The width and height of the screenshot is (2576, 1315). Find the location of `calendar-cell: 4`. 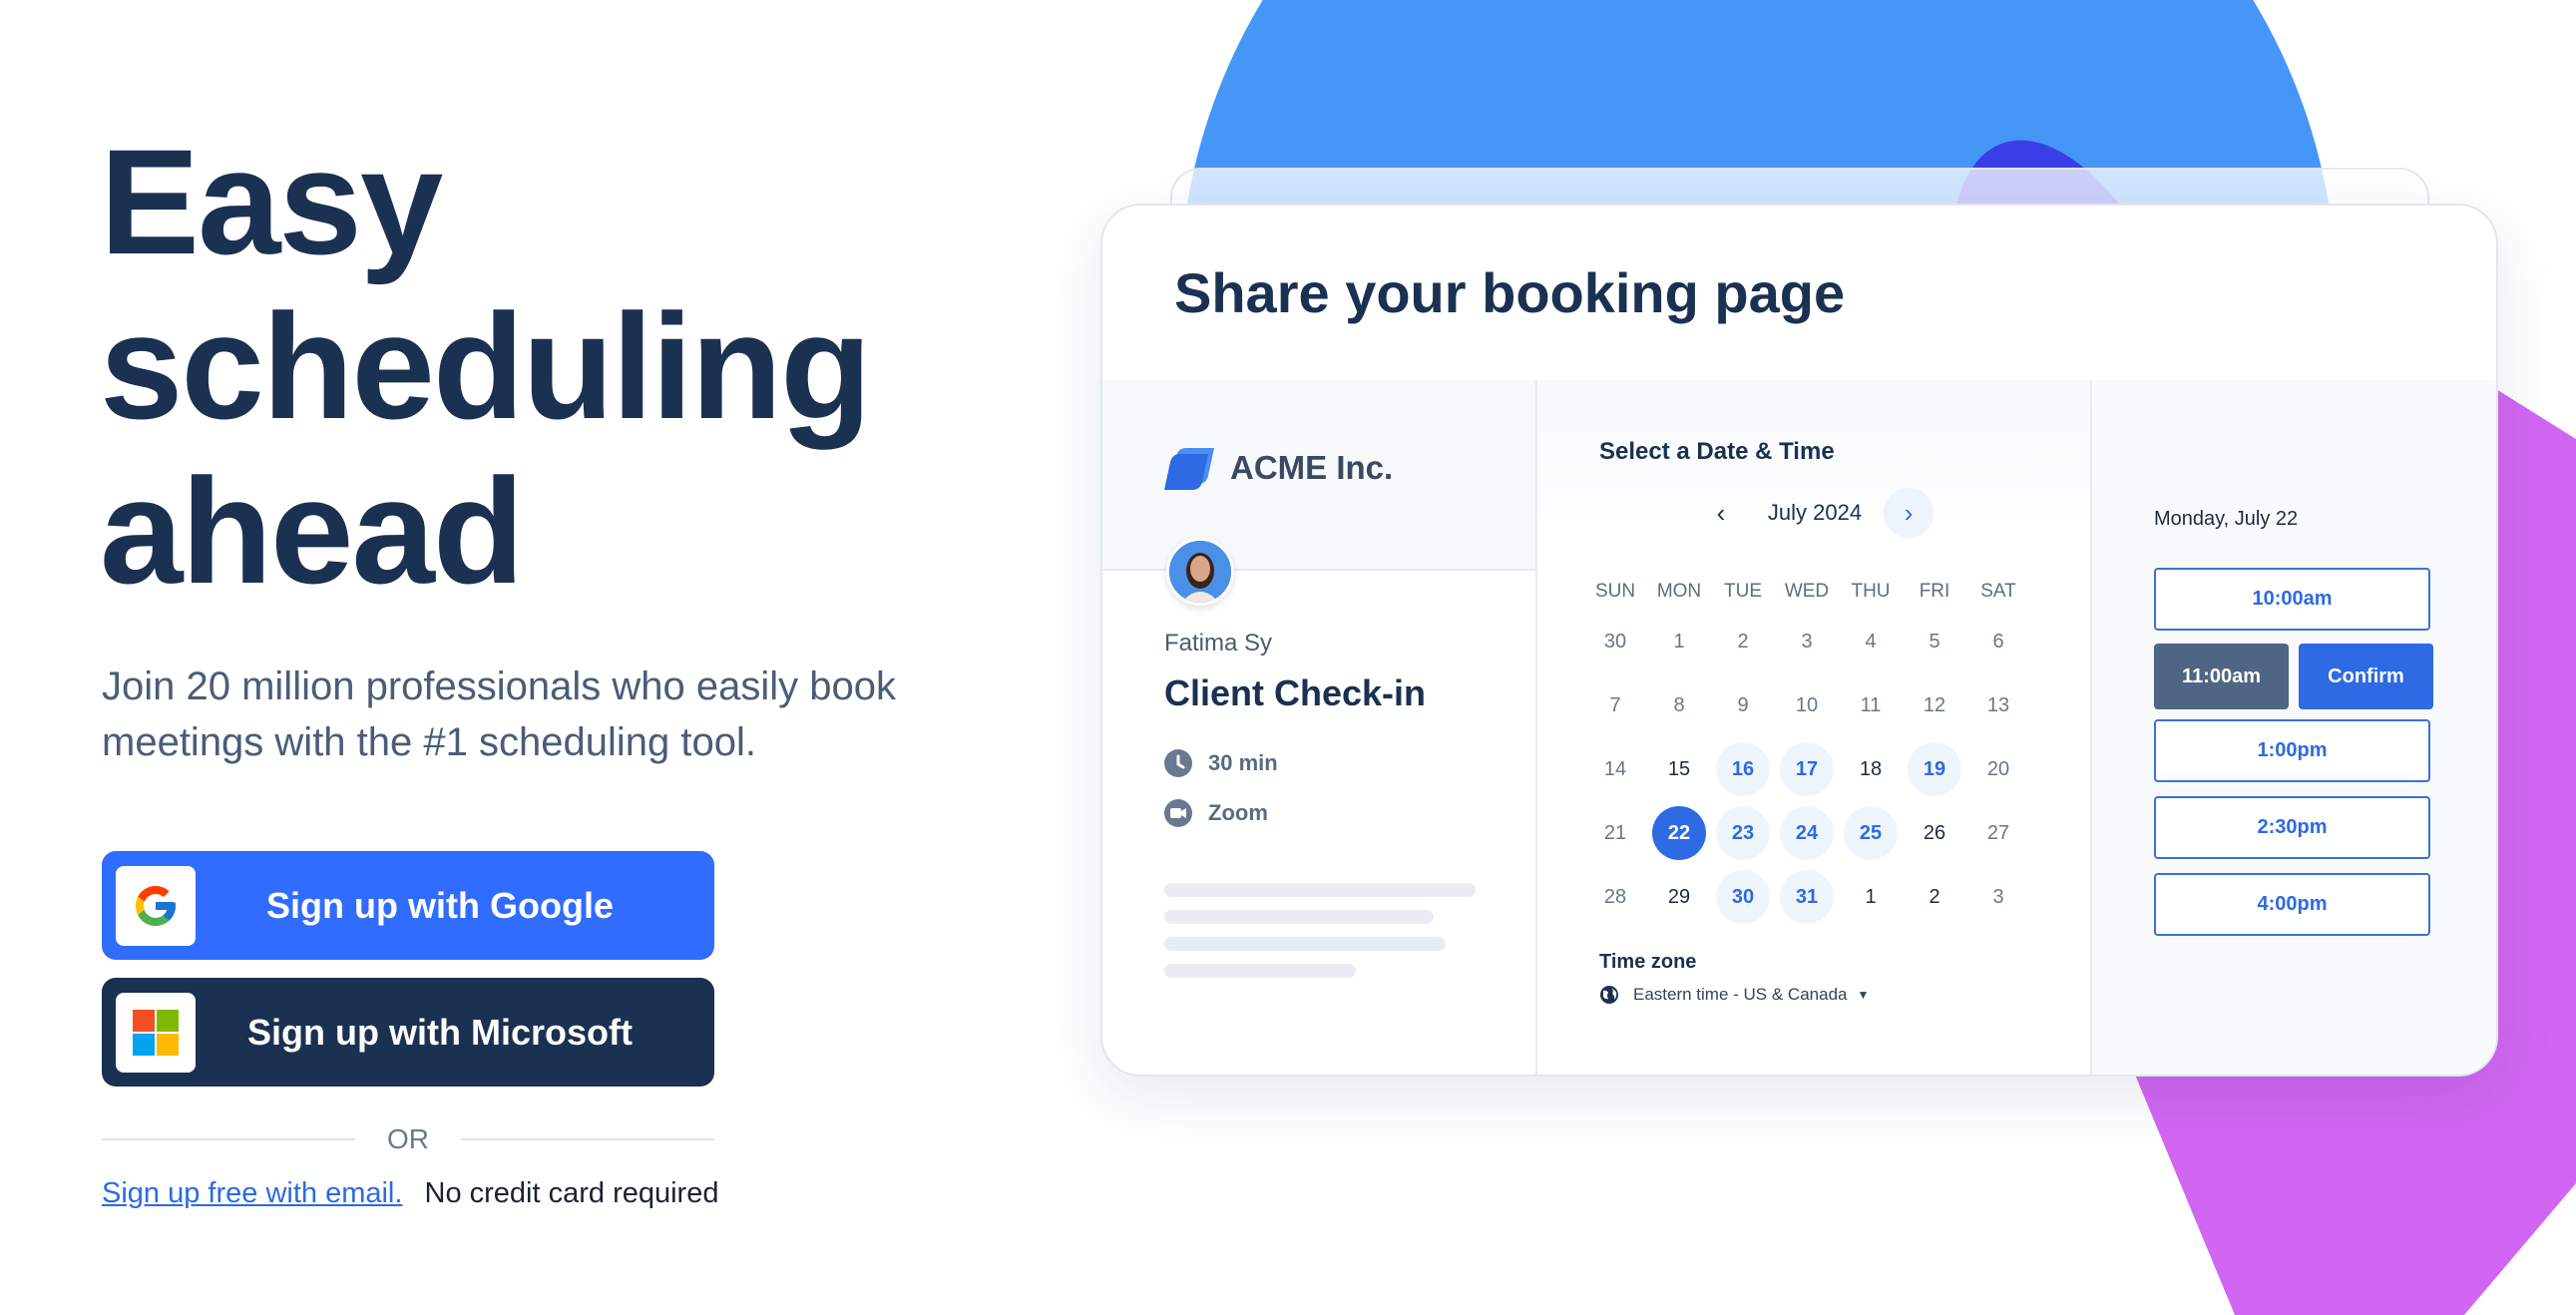

calendar-cell: 4 is located at coordinates (1871, 641).